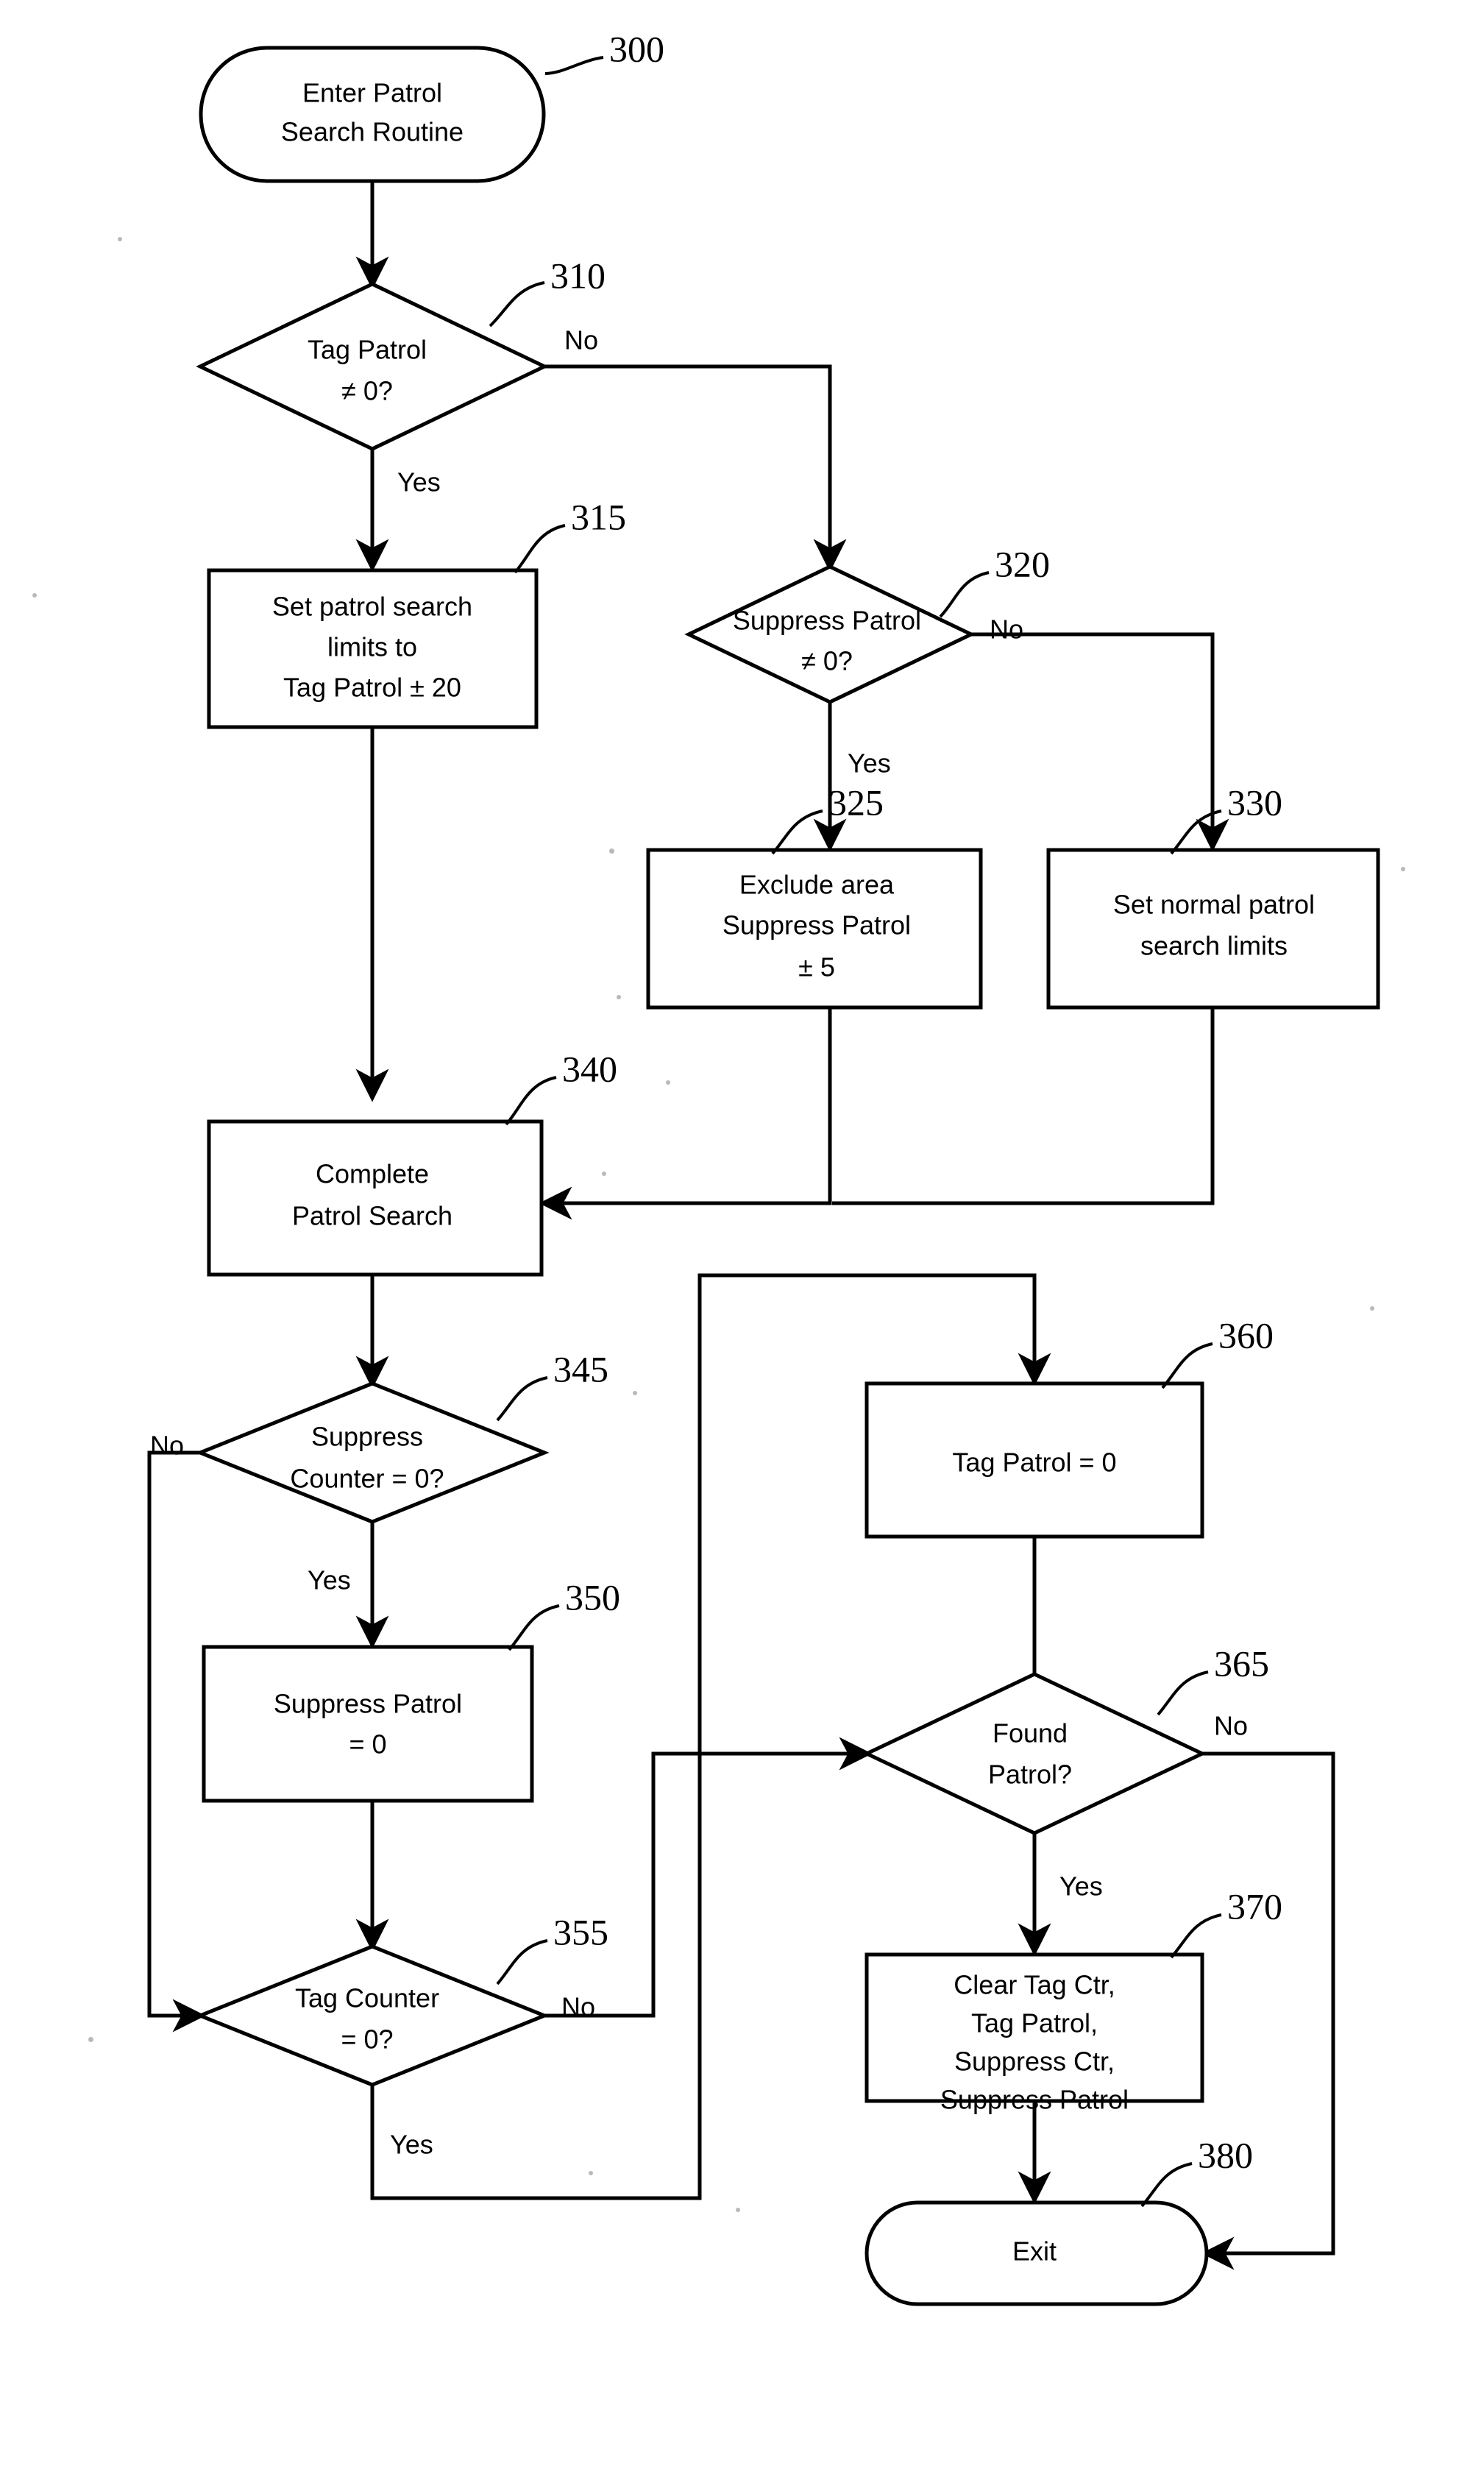  I want to click on ref-number-350: 350, so click(592, 1597).